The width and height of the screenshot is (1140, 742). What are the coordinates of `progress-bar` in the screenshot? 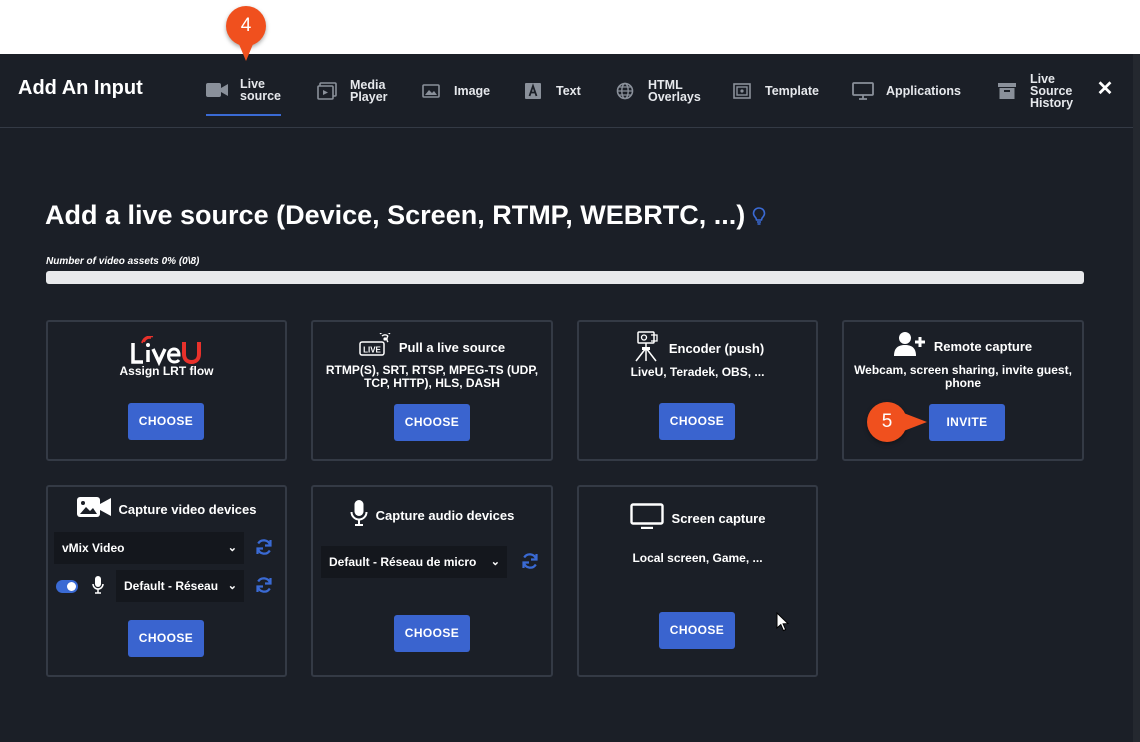 It's located at (565, 277).